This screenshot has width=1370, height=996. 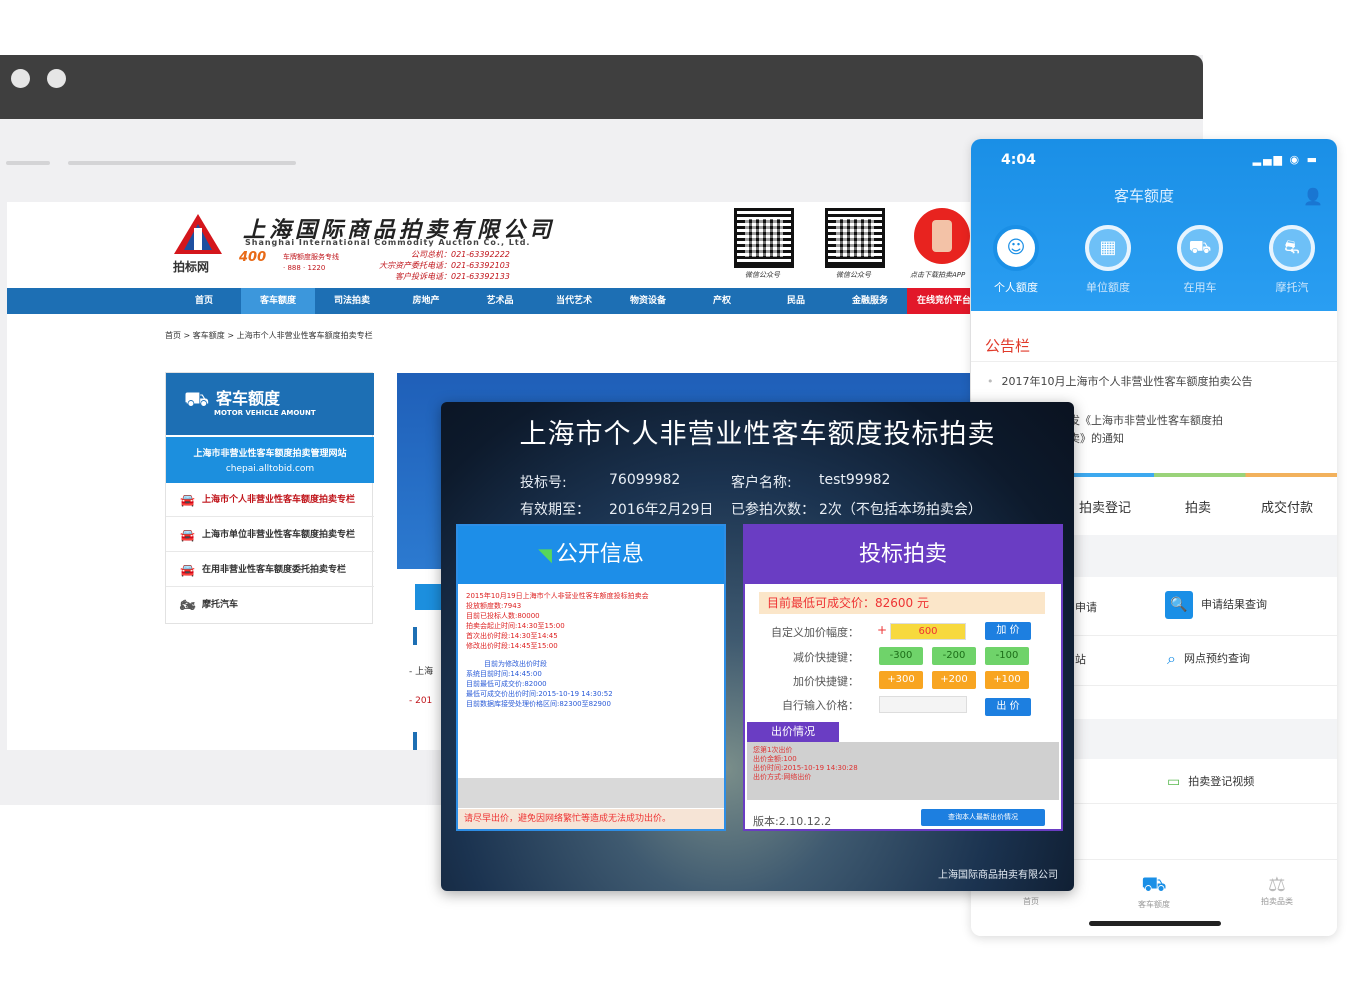 I want to click on step-payment: 成交付款, so click(x=1287, y=506).